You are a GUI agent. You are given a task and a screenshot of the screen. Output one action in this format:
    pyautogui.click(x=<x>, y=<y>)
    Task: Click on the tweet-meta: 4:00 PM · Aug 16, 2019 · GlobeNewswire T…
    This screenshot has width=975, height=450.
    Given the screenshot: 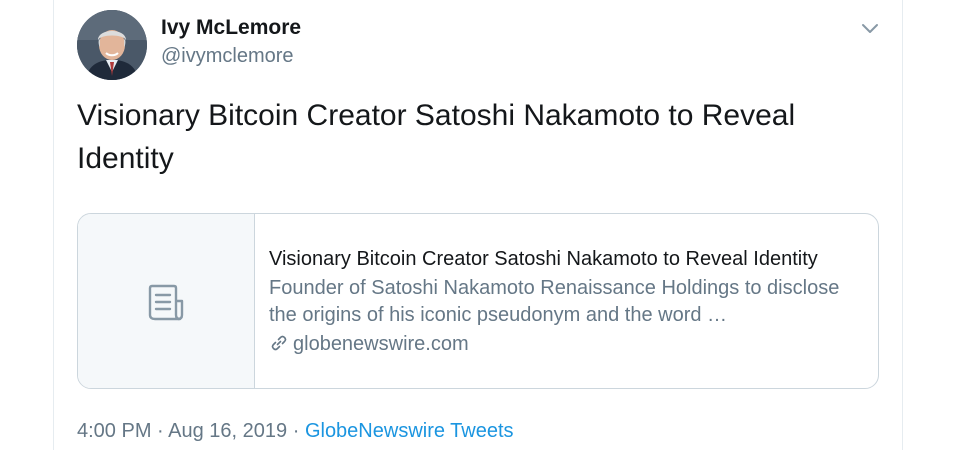 What is the action you would take?
    pyautogui.click(x=295, y=431)
    